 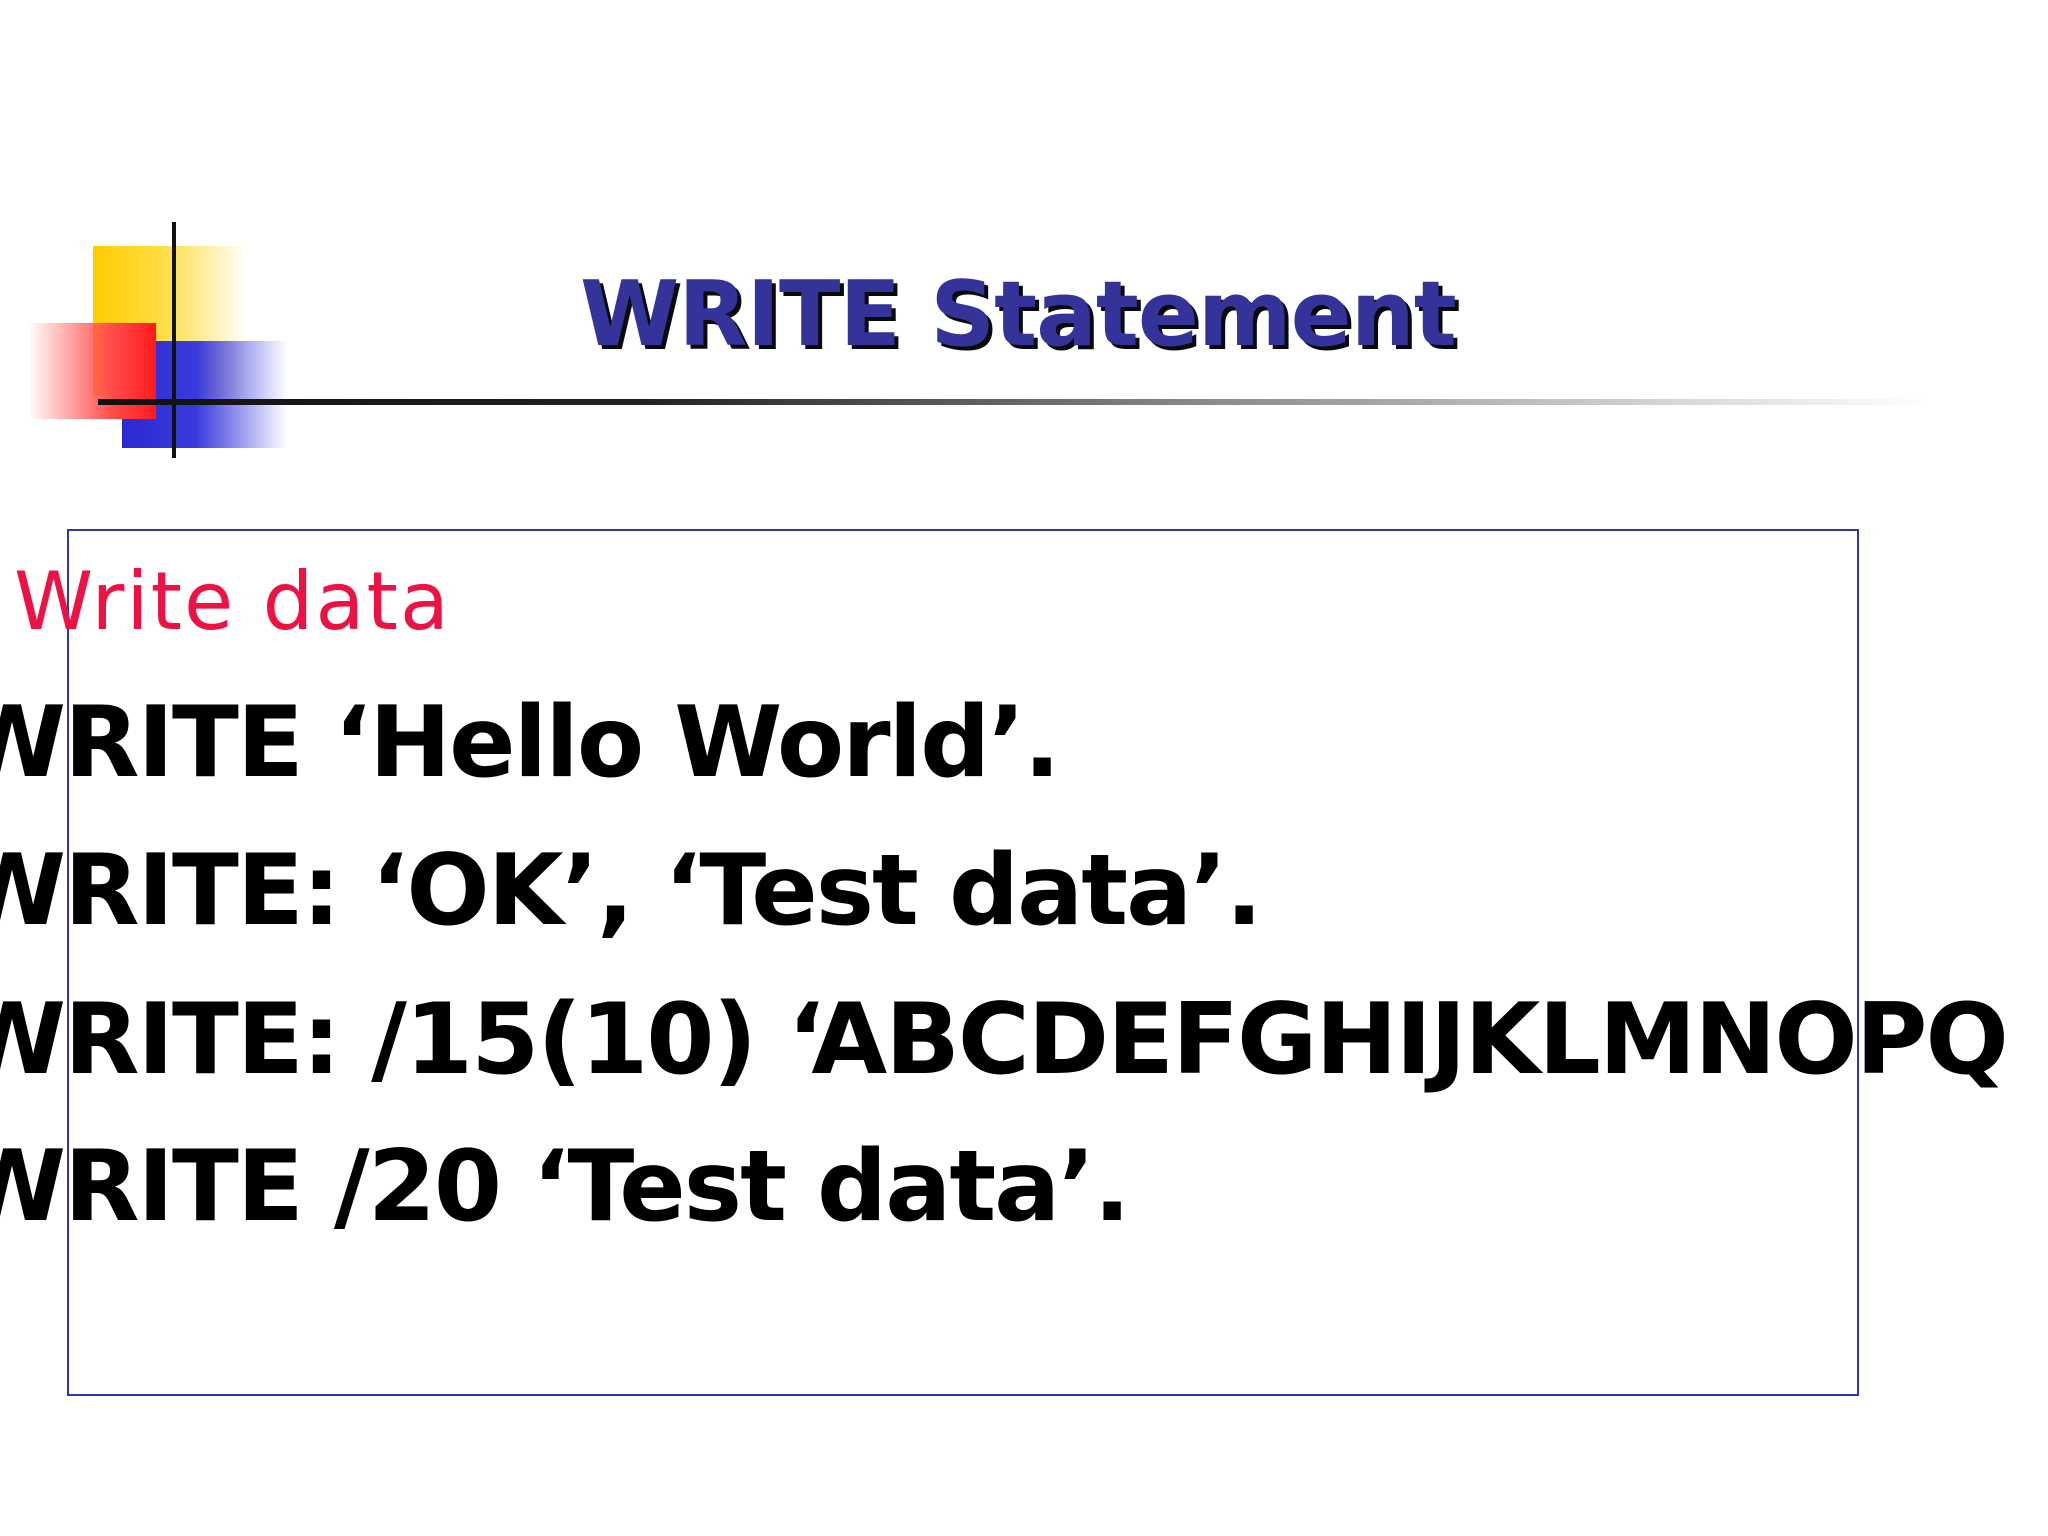 I want to click on code-line-3: WRITE: /15(10) ‘ABCDEFGHIJKLMNOPQ, so click(x=1004, y=1040).